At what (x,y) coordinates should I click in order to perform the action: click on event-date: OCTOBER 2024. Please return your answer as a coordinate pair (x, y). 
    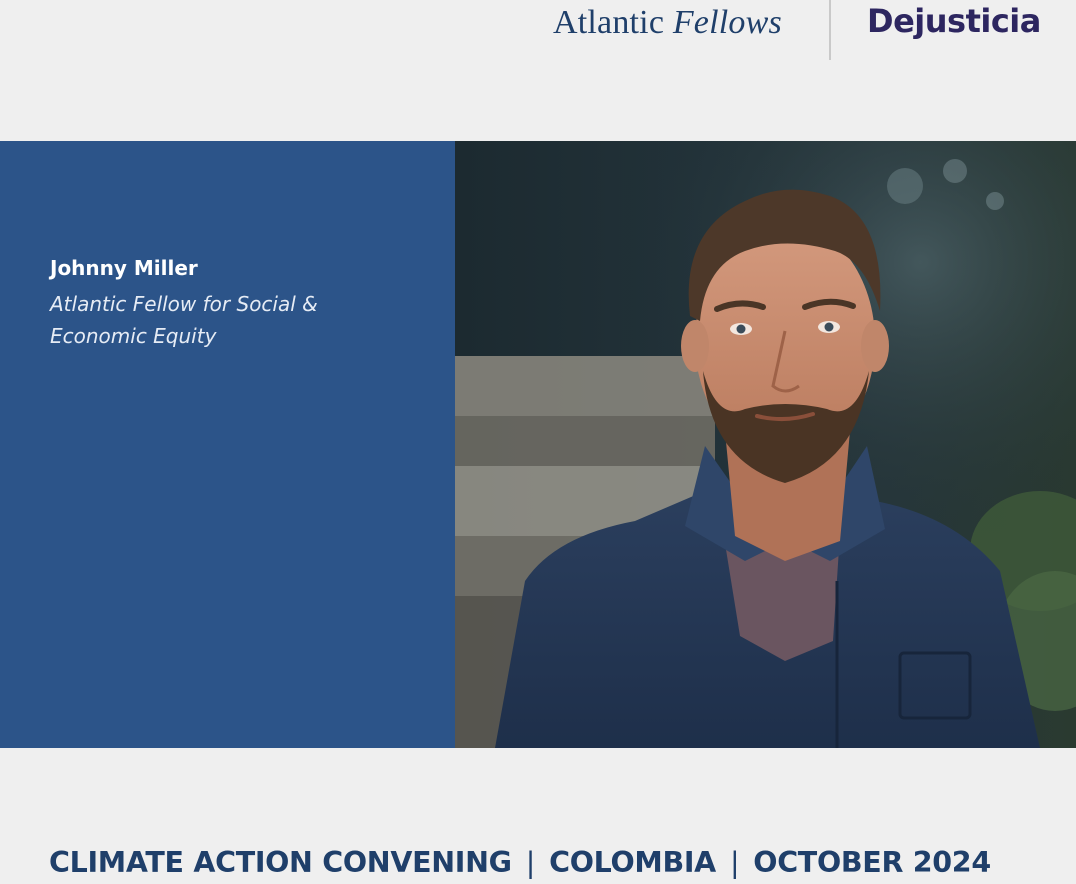
    Looking at the image, I should click on (872, 862).